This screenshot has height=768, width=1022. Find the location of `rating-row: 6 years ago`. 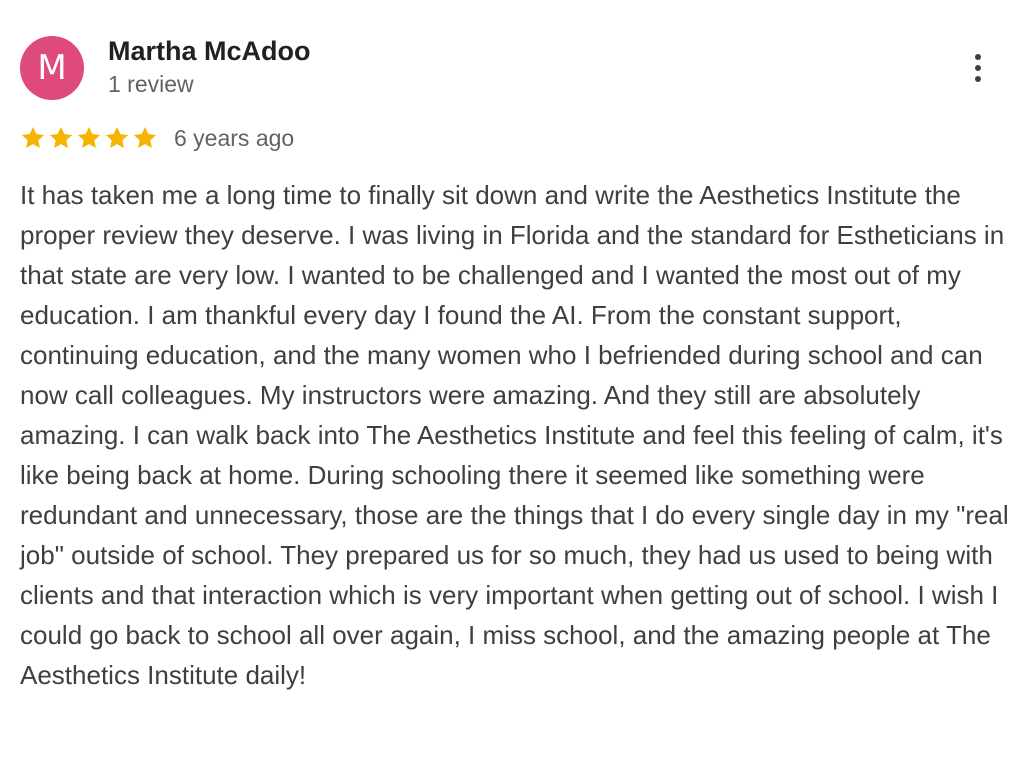

rating-row: 6 years ago is located at coordinates (157, 138).